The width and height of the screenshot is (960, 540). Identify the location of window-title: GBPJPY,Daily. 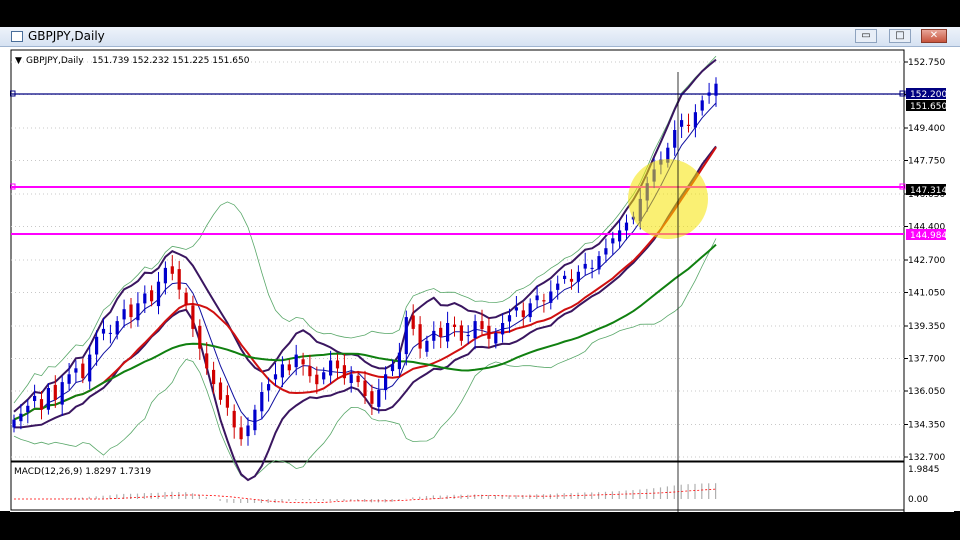
(66, 36).